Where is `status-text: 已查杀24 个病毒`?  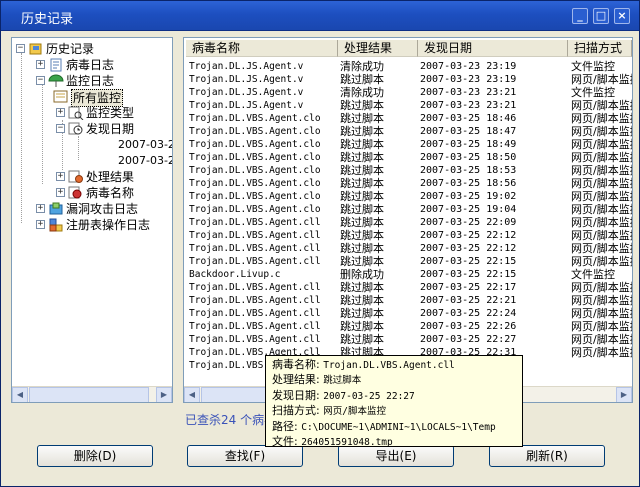 status-text: 已查杀24 个病毒 is located at coordinates (231, 420).